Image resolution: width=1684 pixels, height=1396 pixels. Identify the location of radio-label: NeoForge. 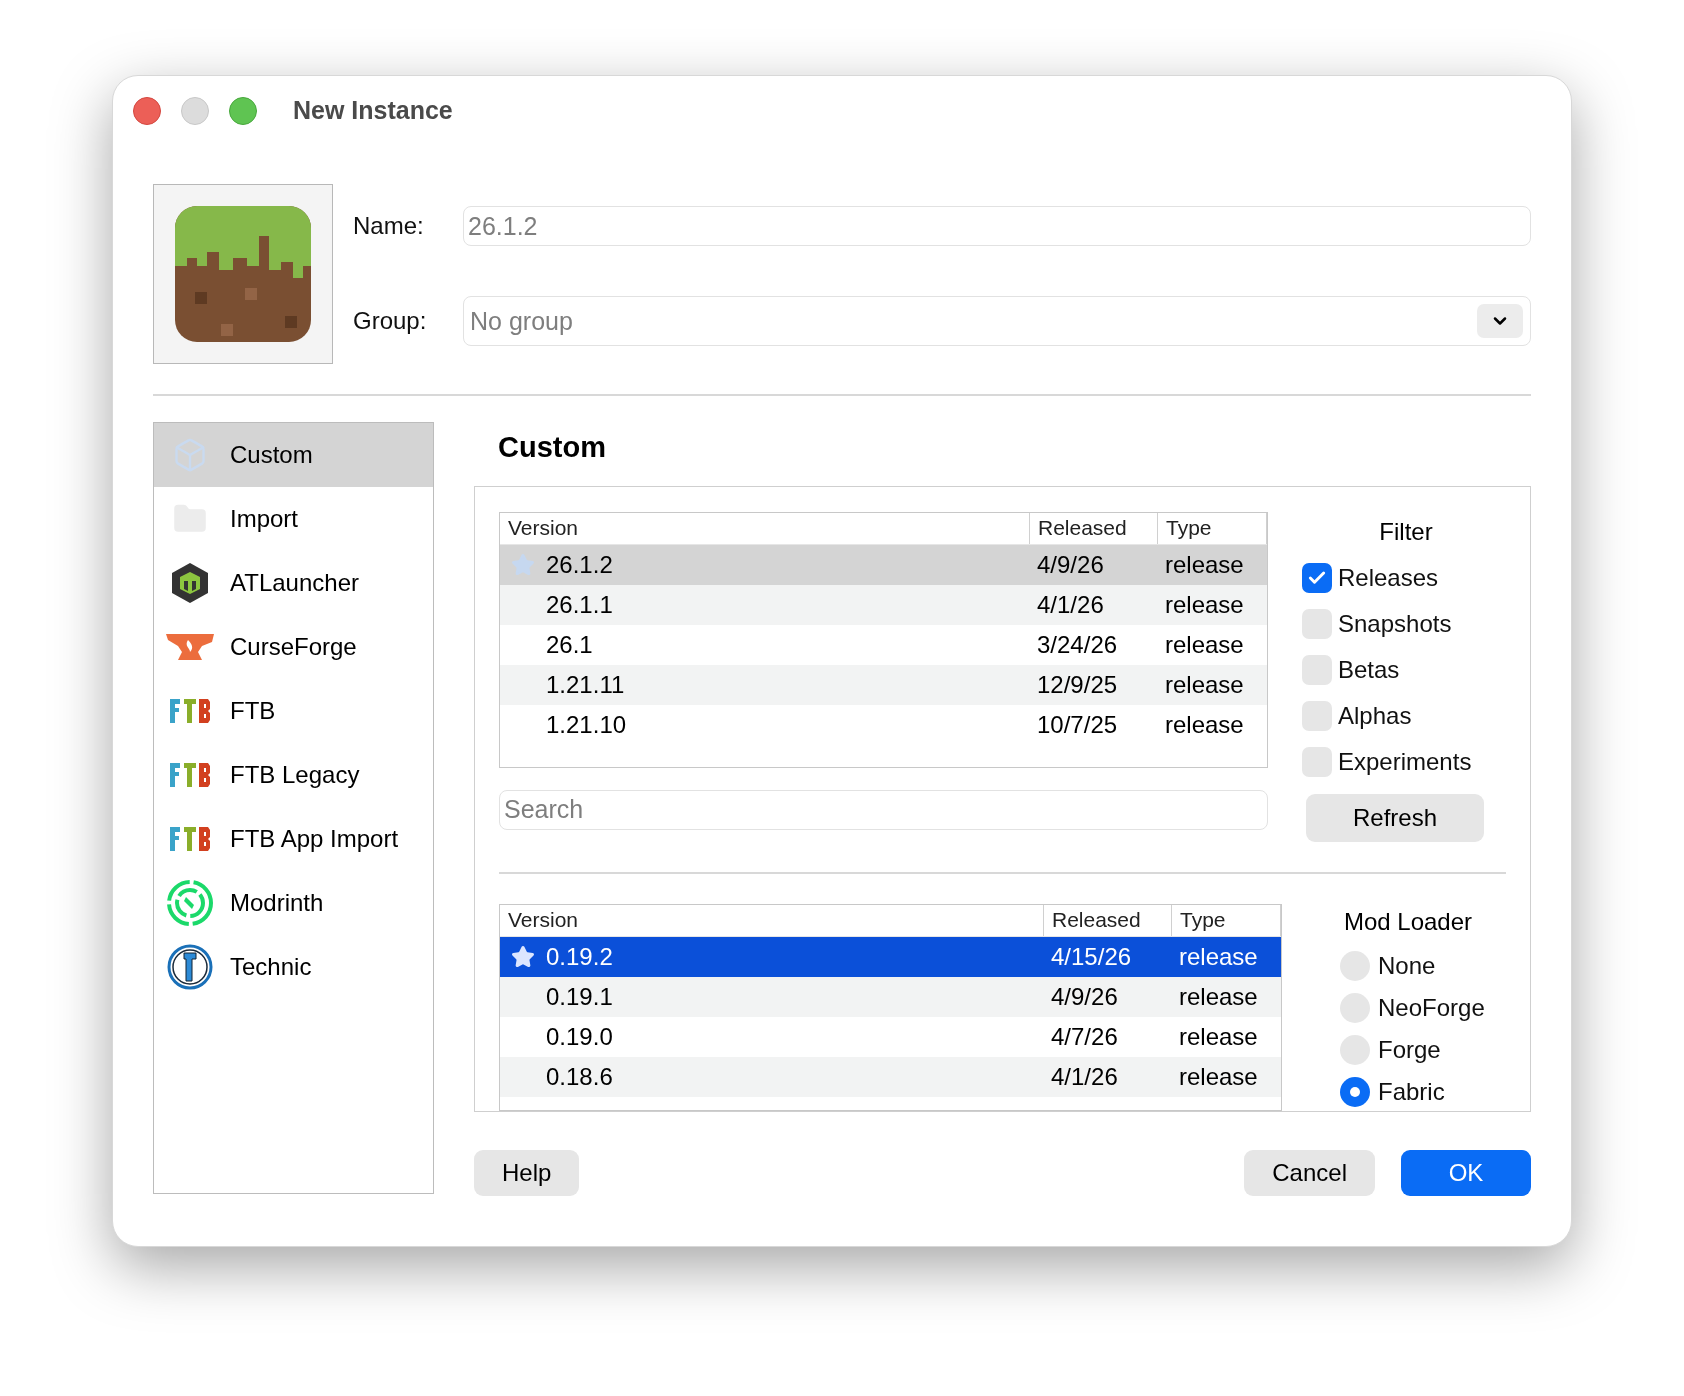
(1431, 1007).